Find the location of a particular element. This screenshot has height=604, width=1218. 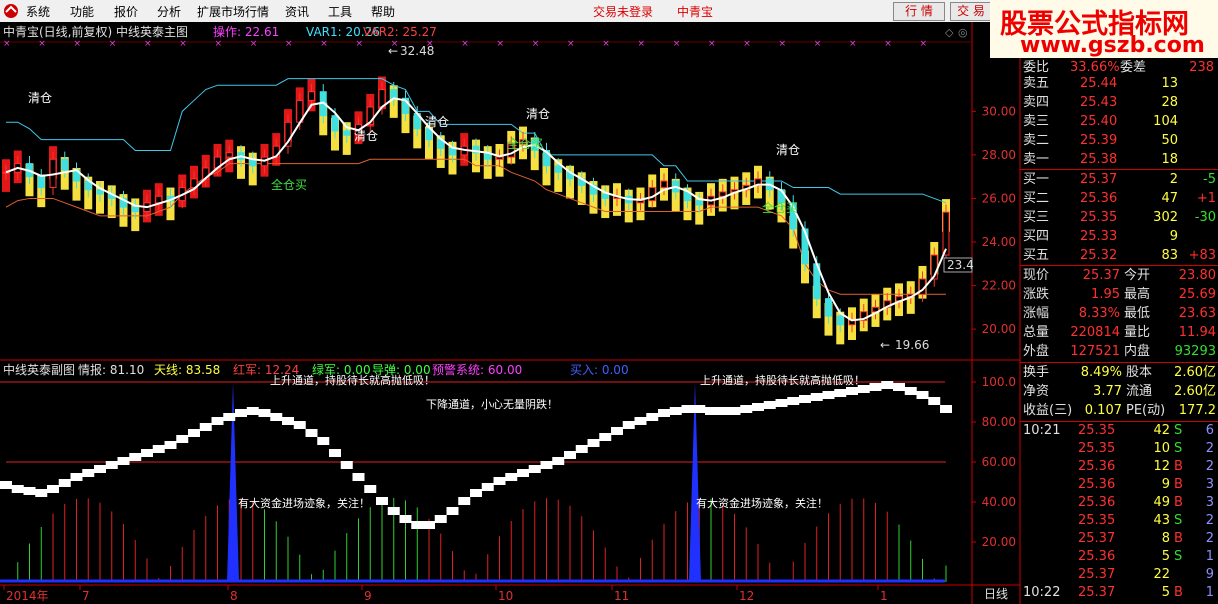

menu-quote: 报价 is located at coordinates (126, 11).